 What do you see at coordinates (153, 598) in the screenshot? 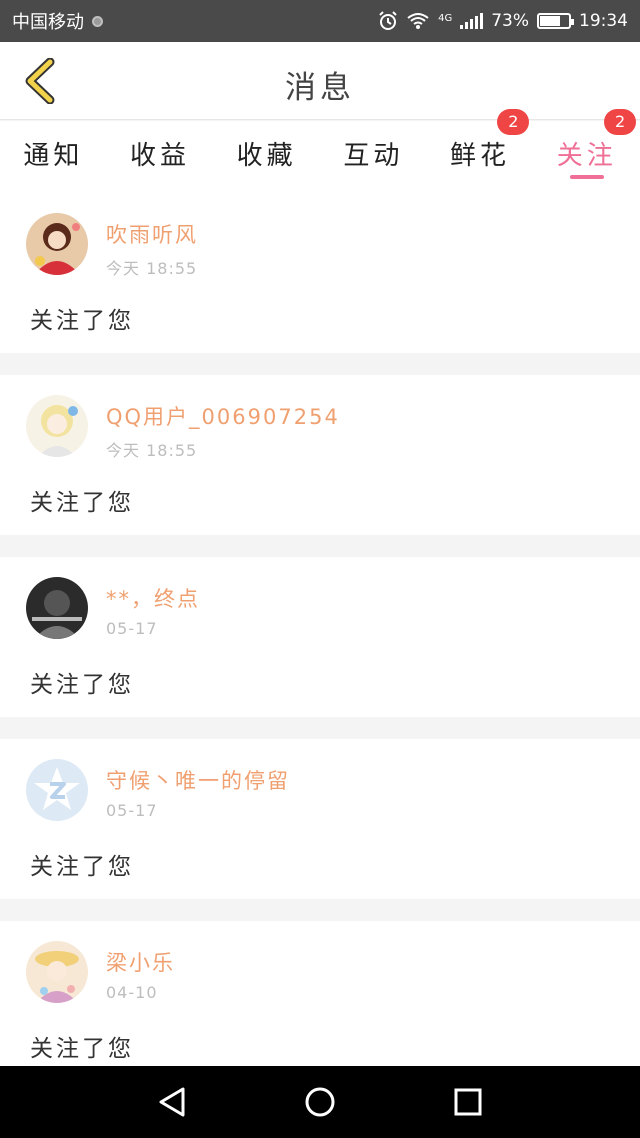
I see `username: **，终点` at bounding box center [153, 598].